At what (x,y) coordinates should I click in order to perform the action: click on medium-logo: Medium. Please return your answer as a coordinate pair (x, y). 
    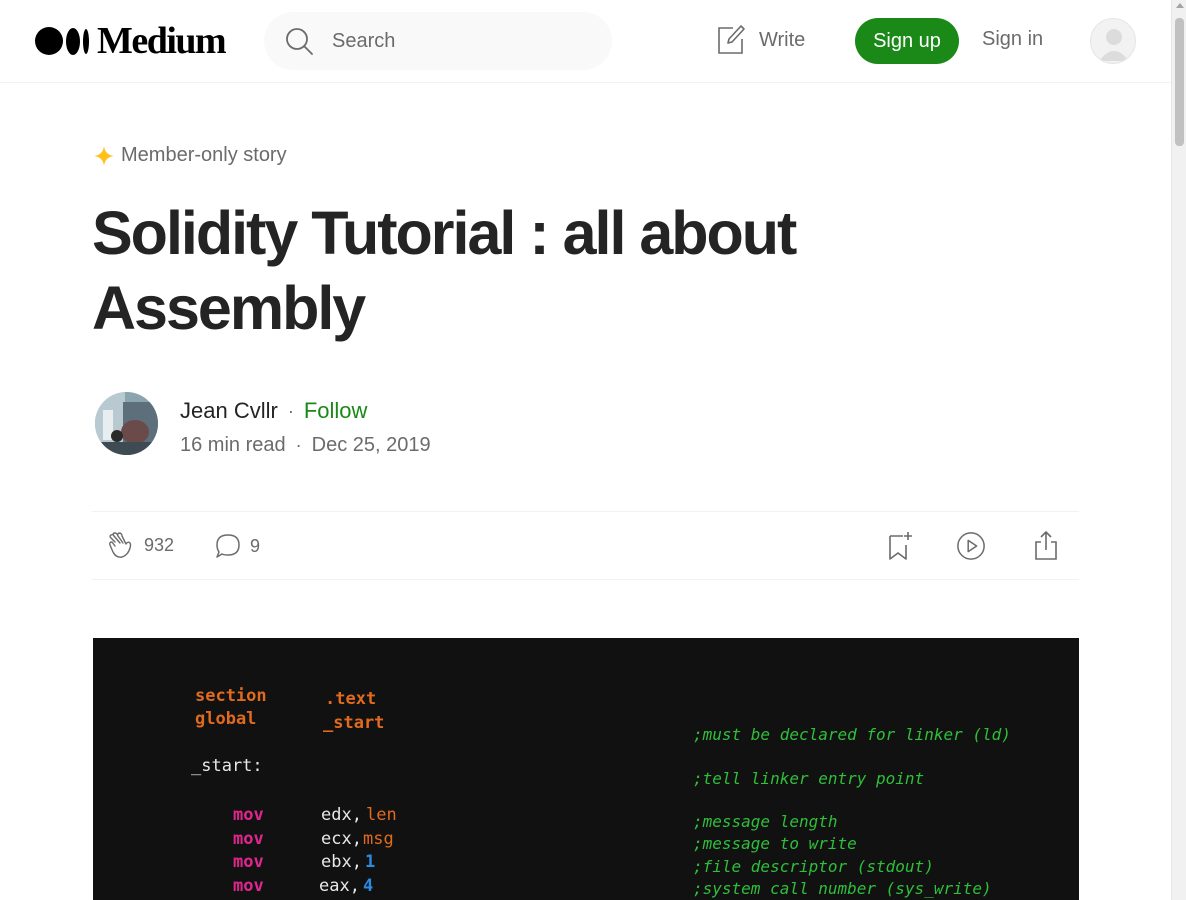
    Looking at the image, I should click on (131, 41).